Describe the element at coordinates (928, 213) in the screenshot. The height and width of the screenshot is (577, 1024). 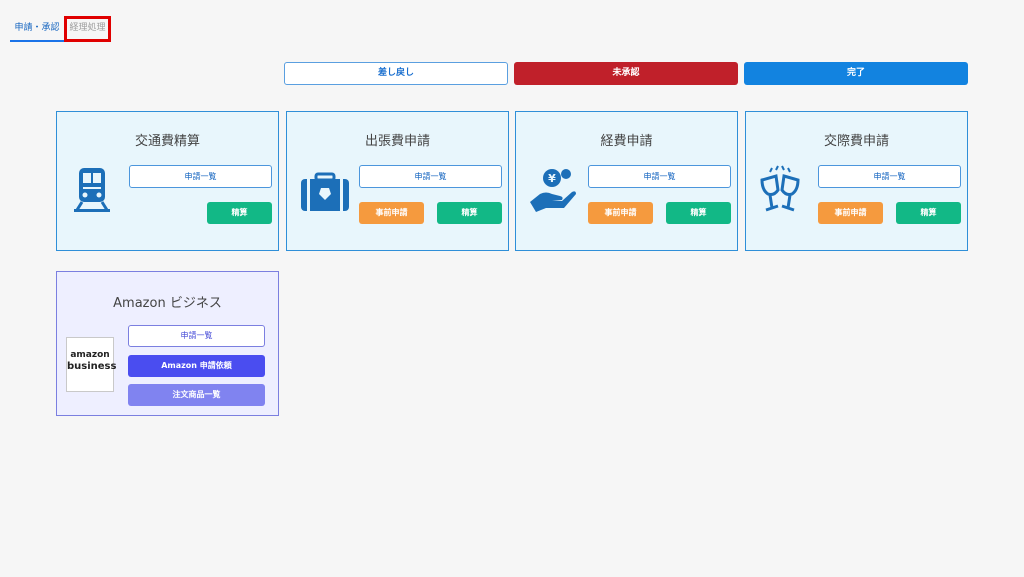
I see `entertainment-settle-button: 精算` at that location.